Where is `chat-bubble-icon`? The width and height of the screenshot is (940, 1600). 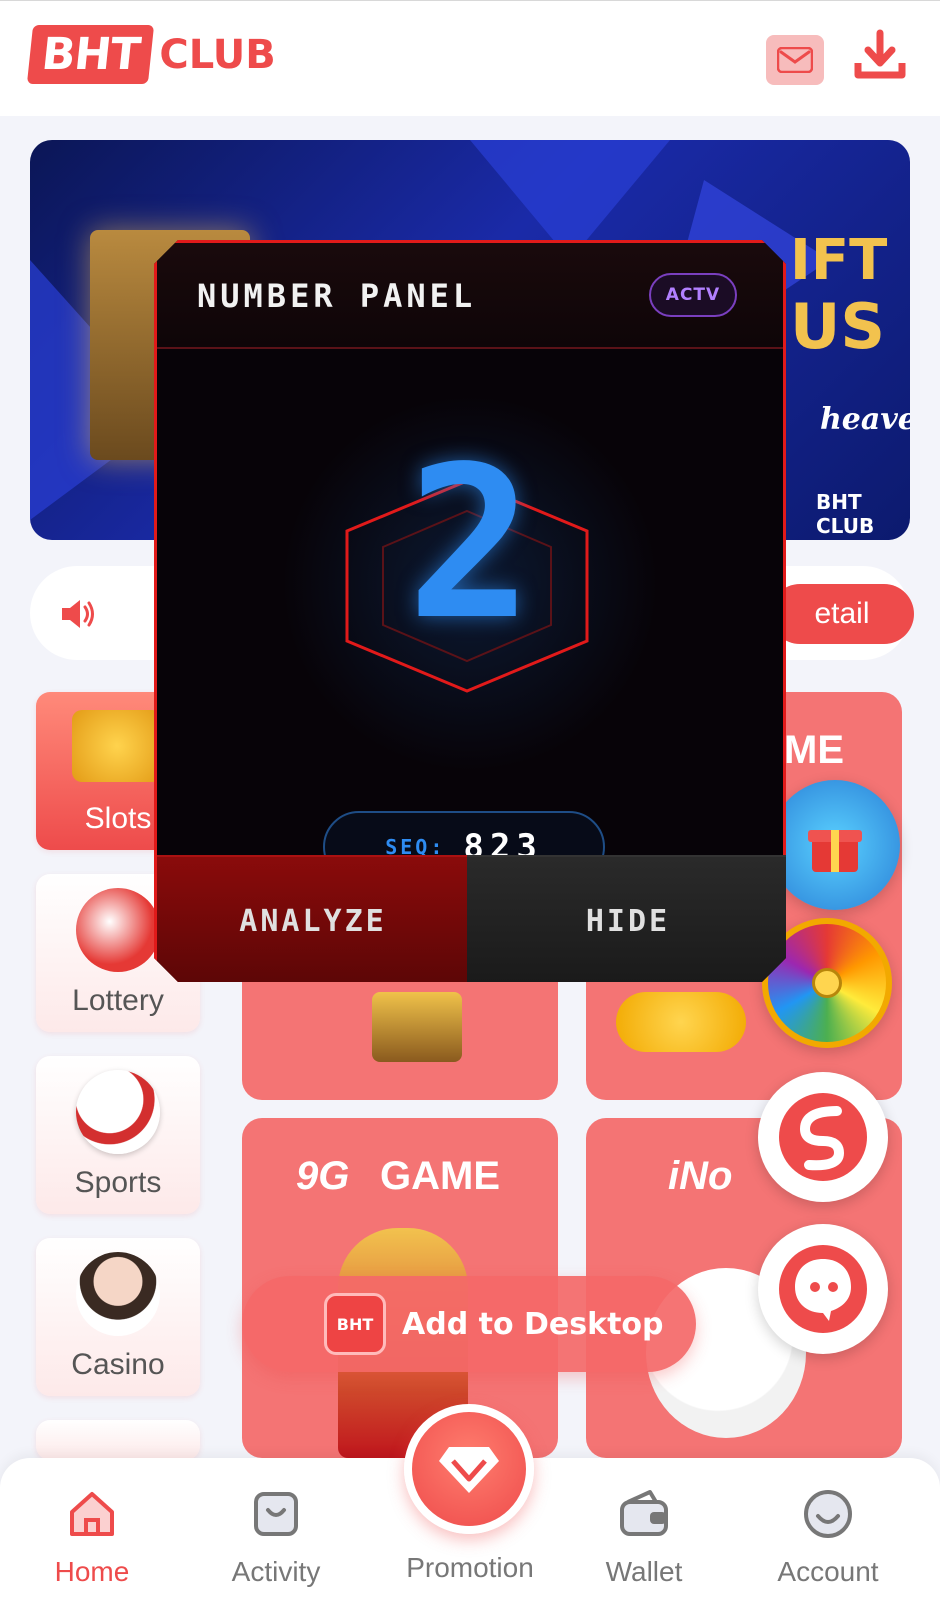
chat-bubble-icon is located at coordinates (823, 1289).